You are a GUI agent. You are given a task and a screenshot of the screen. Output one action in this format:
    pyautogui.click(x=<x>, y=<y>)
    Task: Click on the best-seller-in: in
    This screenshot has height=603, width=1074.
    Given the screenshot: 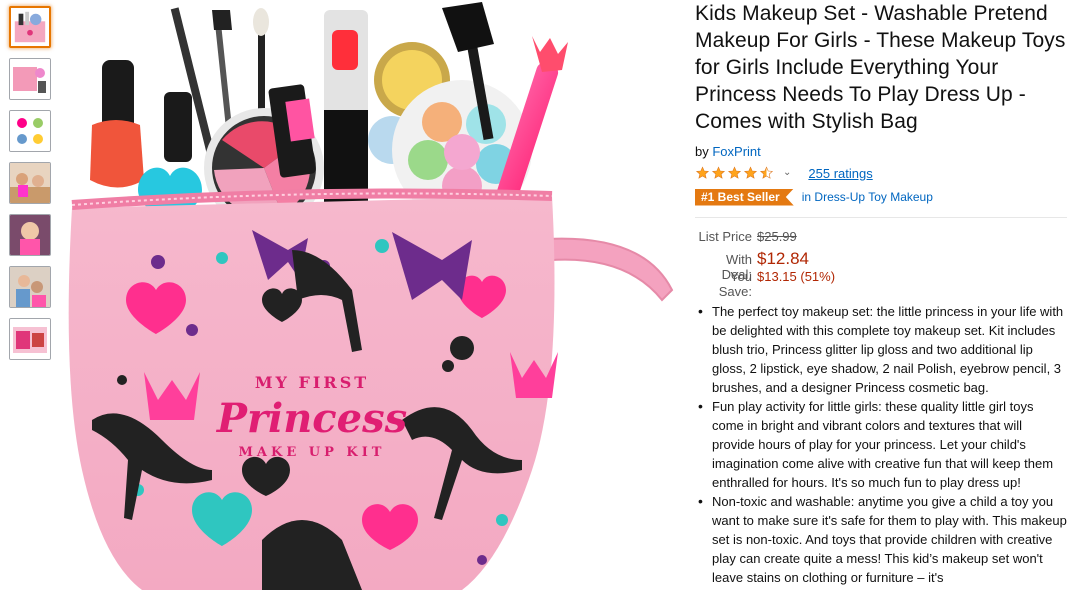 What is the action you would take?
    pyautogui.click(x=806, y=197)
    